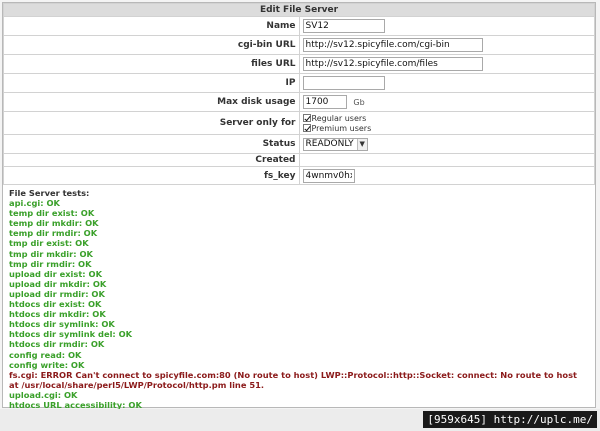 The height and width of the screenshot is (431, 600). I want to click on max-disk-usage-label: Max disk usage, so click(151, 102).